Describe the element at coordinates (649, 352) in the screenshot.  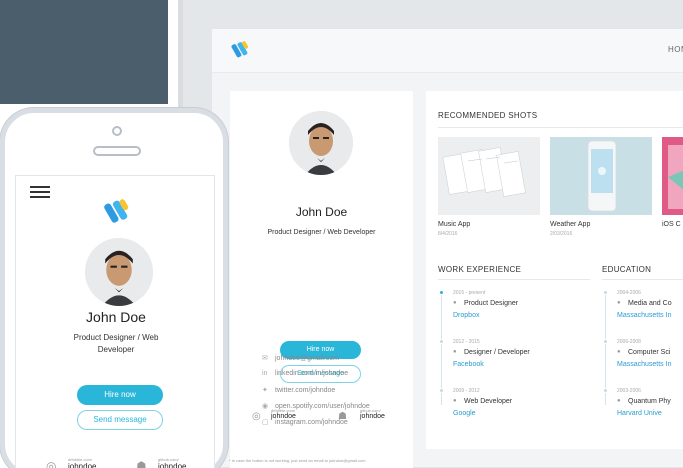
I see `education-degree: Computer Sci` at that location.